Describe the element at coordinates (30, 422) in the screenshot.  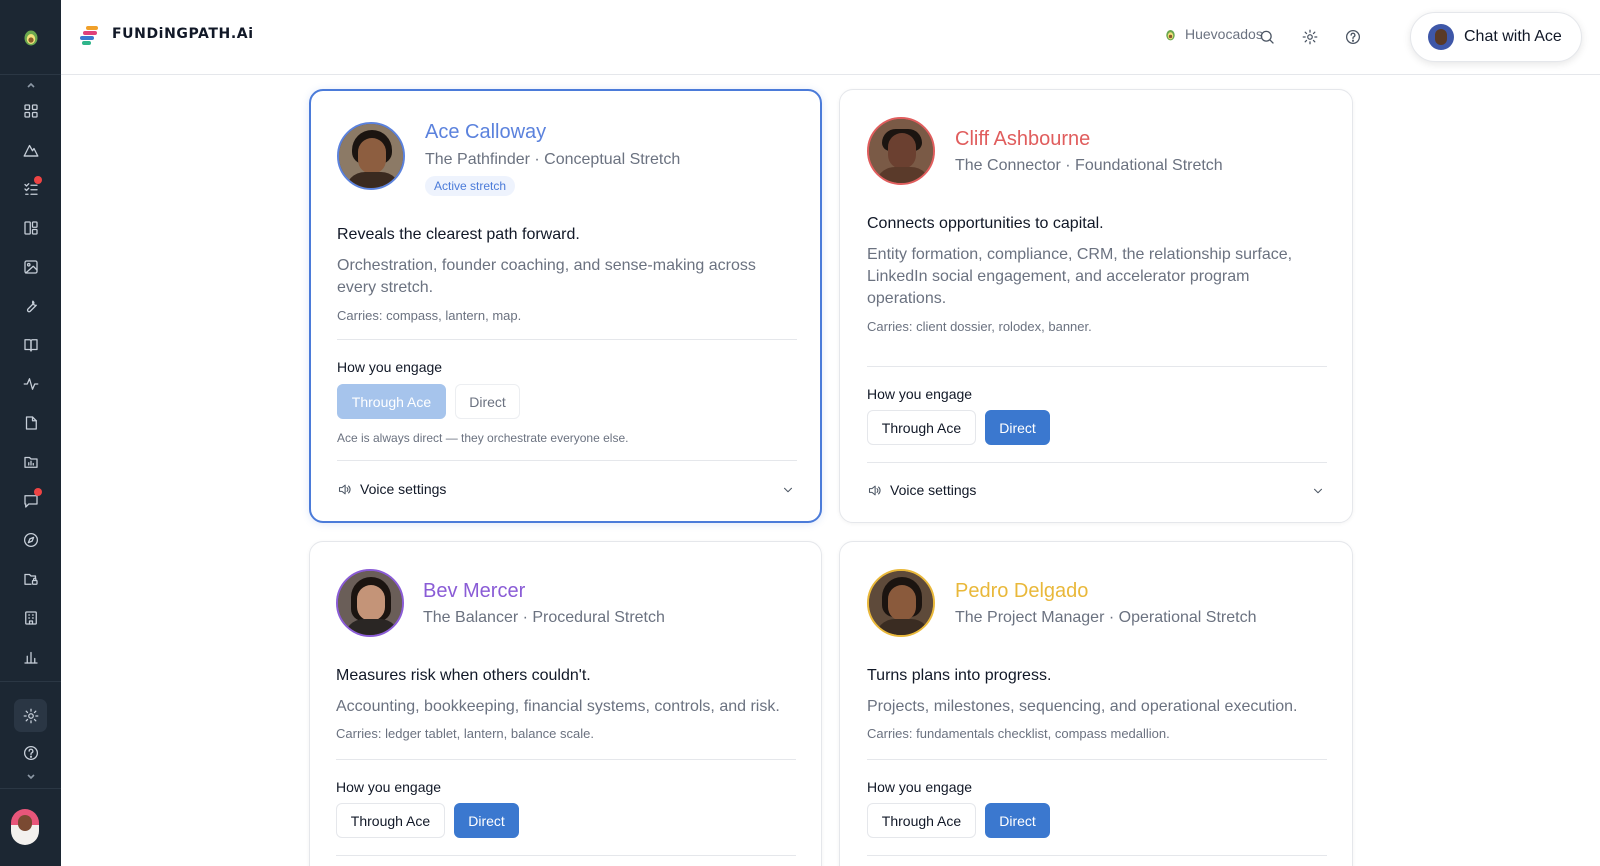
I see `document-icon` at that location.